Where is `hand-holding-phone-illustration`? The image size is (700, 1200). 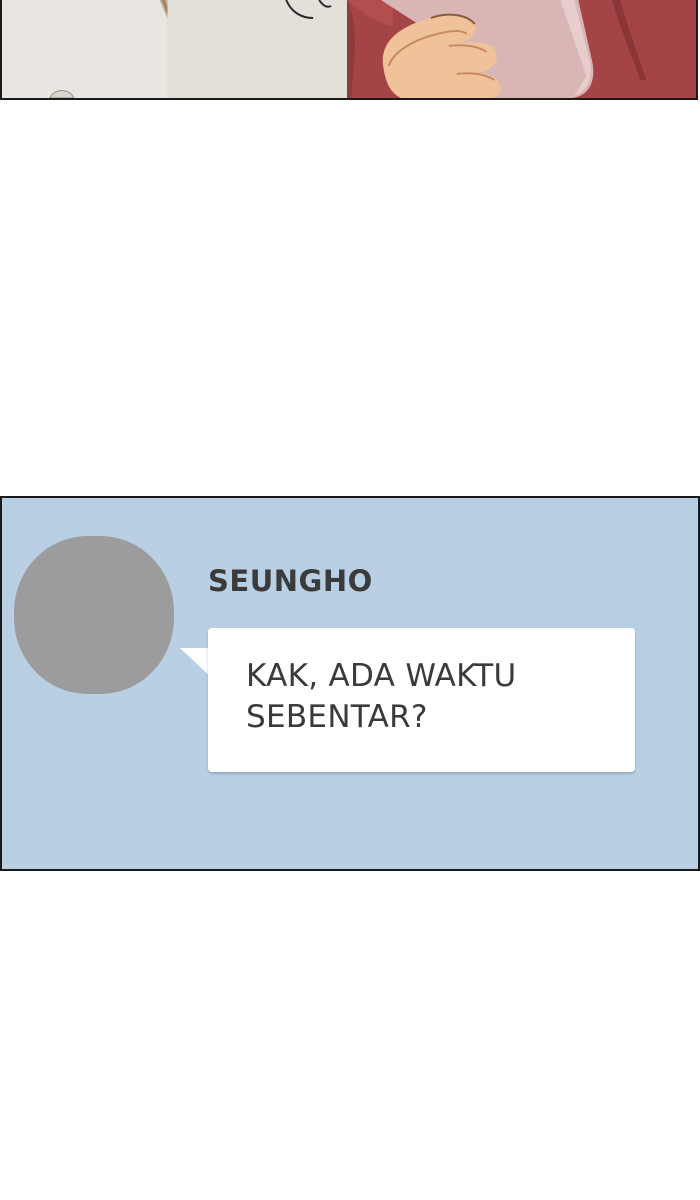
hand-holding-phone-illustration is located at coordinates (349, 49).